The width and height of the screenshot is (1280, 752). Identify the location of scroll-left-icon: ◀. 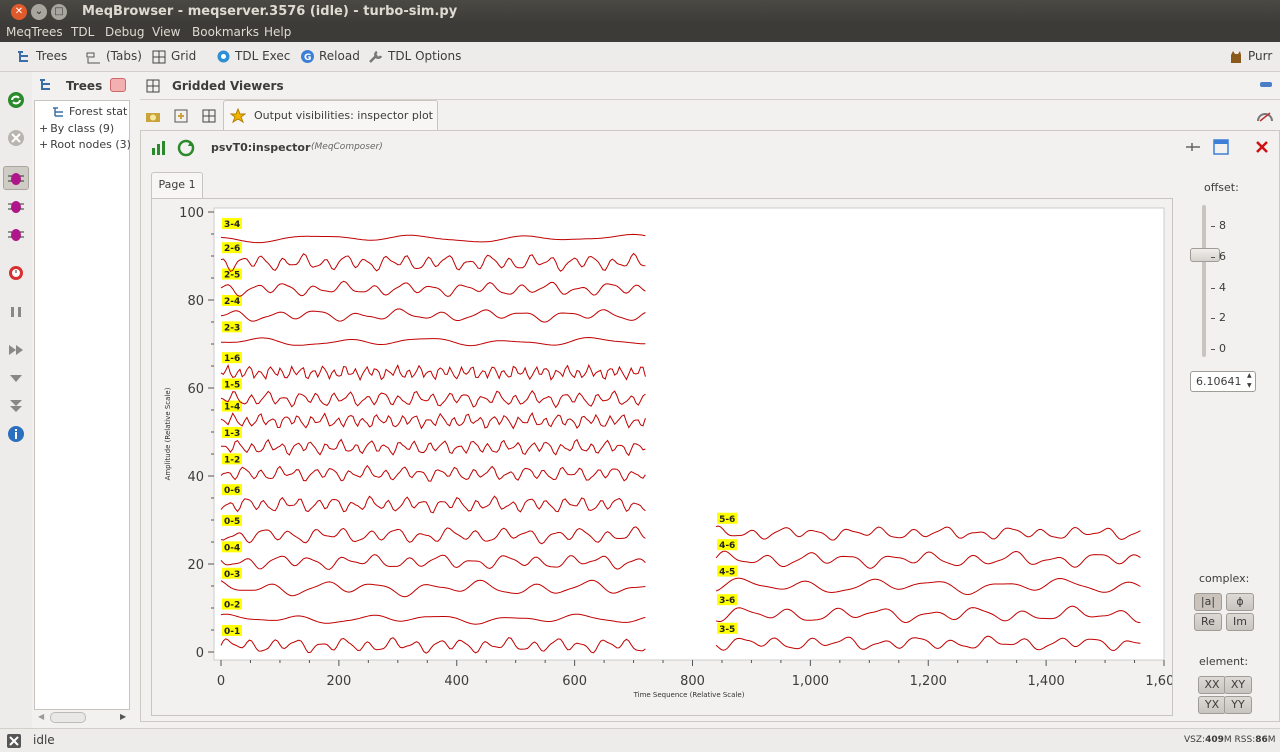
(41, 716).